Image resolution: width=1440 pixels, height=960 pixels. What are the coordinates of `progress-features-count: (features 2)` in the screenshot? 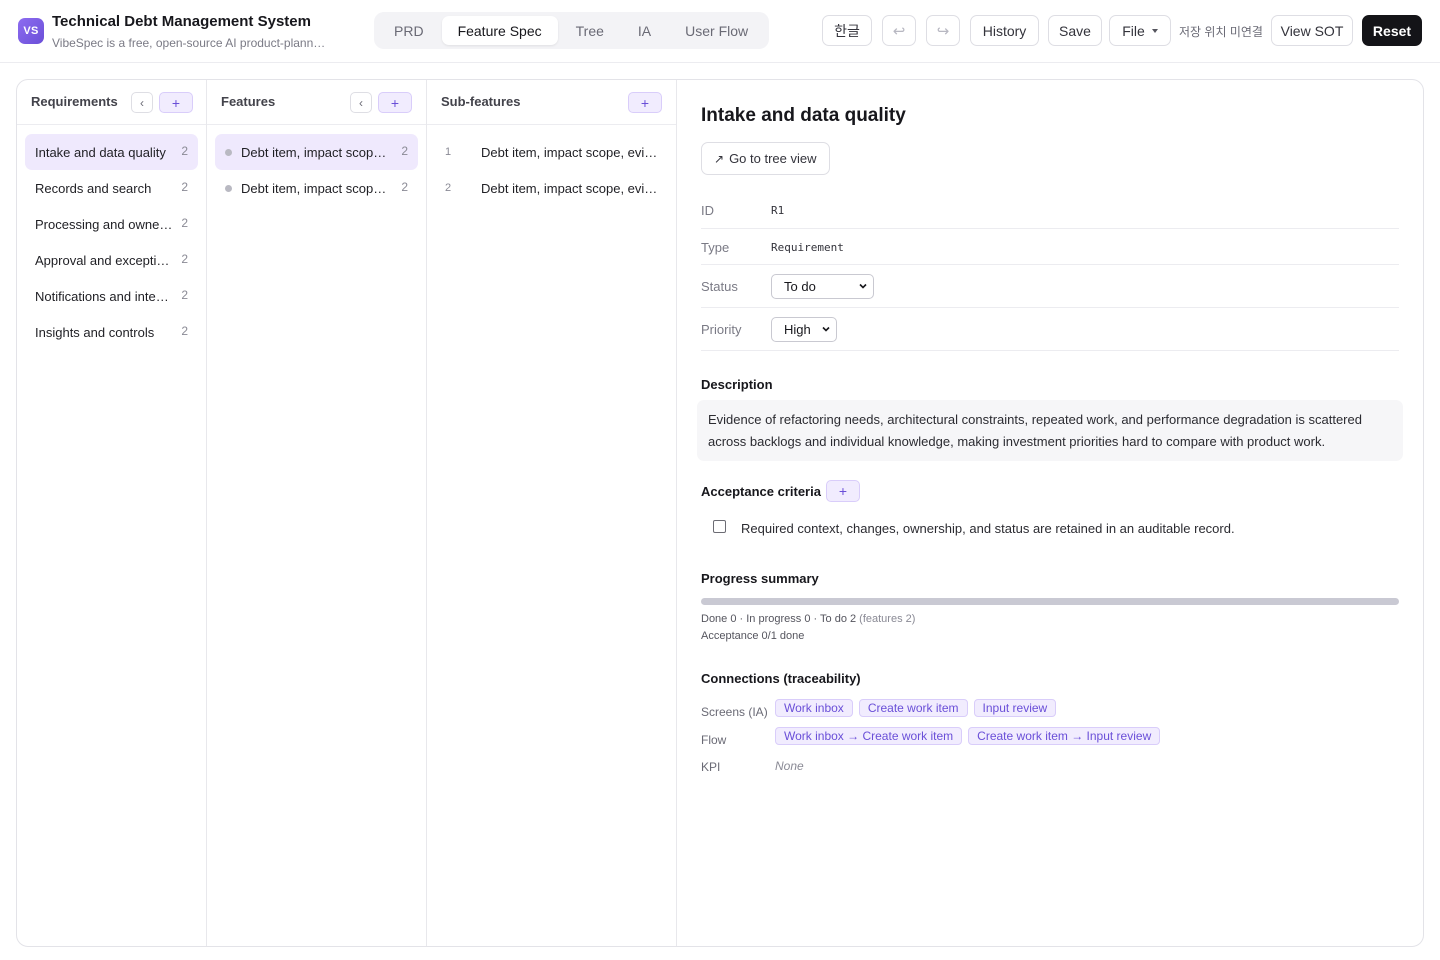 It's located at (887, 619).